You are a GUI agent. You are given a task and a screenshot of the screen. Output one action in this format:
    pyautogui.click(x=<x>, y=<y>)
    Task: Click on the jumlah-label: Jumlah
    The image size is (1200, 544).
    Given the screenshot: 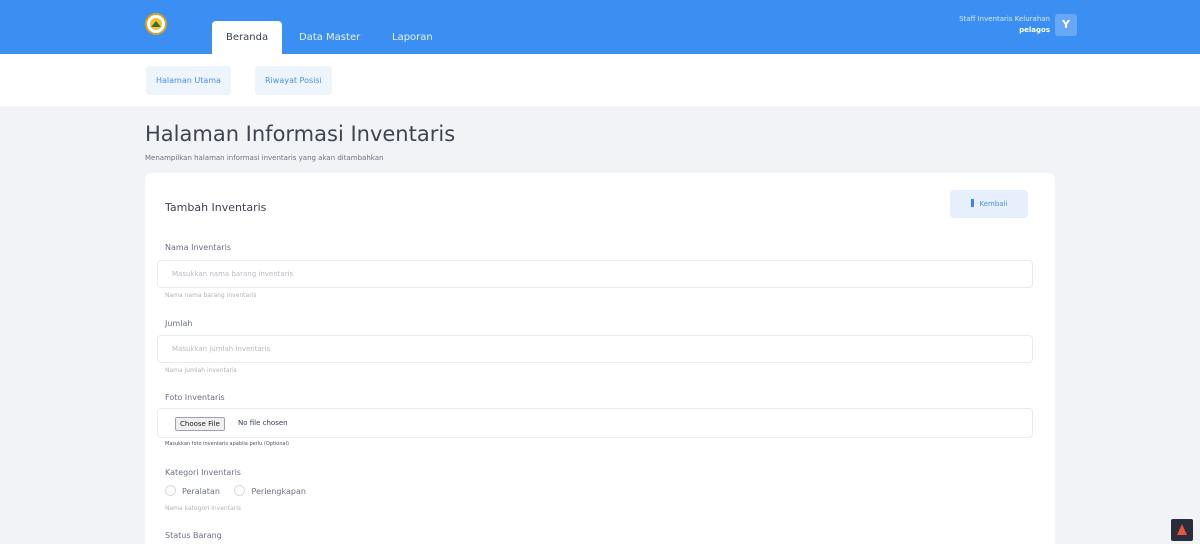 What is the action you would take?
    pyautogui.click(x=179, y=323)
    